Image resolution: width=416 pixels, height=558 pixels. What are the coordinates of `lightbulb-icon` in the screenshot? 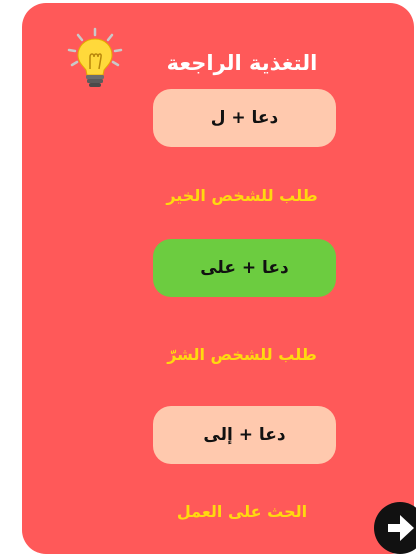 It's located at (95, 57).